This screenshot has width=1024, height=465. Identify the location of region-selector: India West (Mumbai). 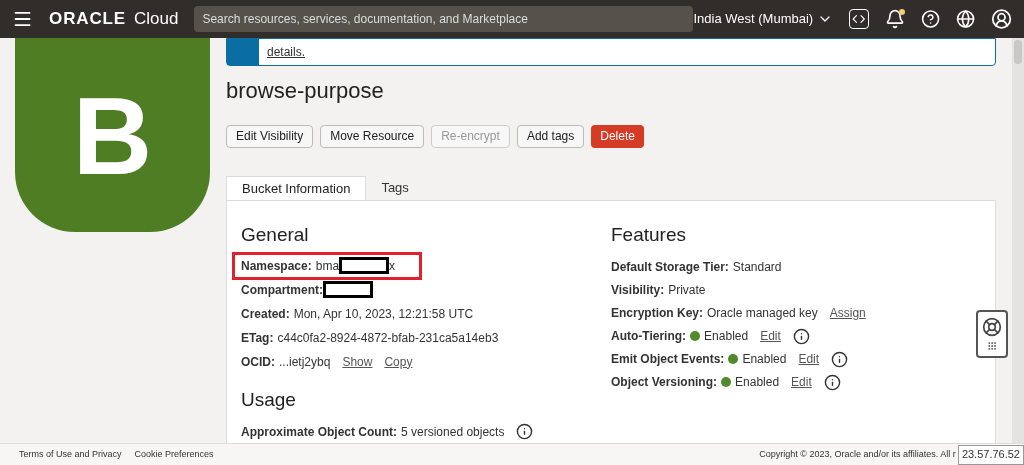
(763, 19).